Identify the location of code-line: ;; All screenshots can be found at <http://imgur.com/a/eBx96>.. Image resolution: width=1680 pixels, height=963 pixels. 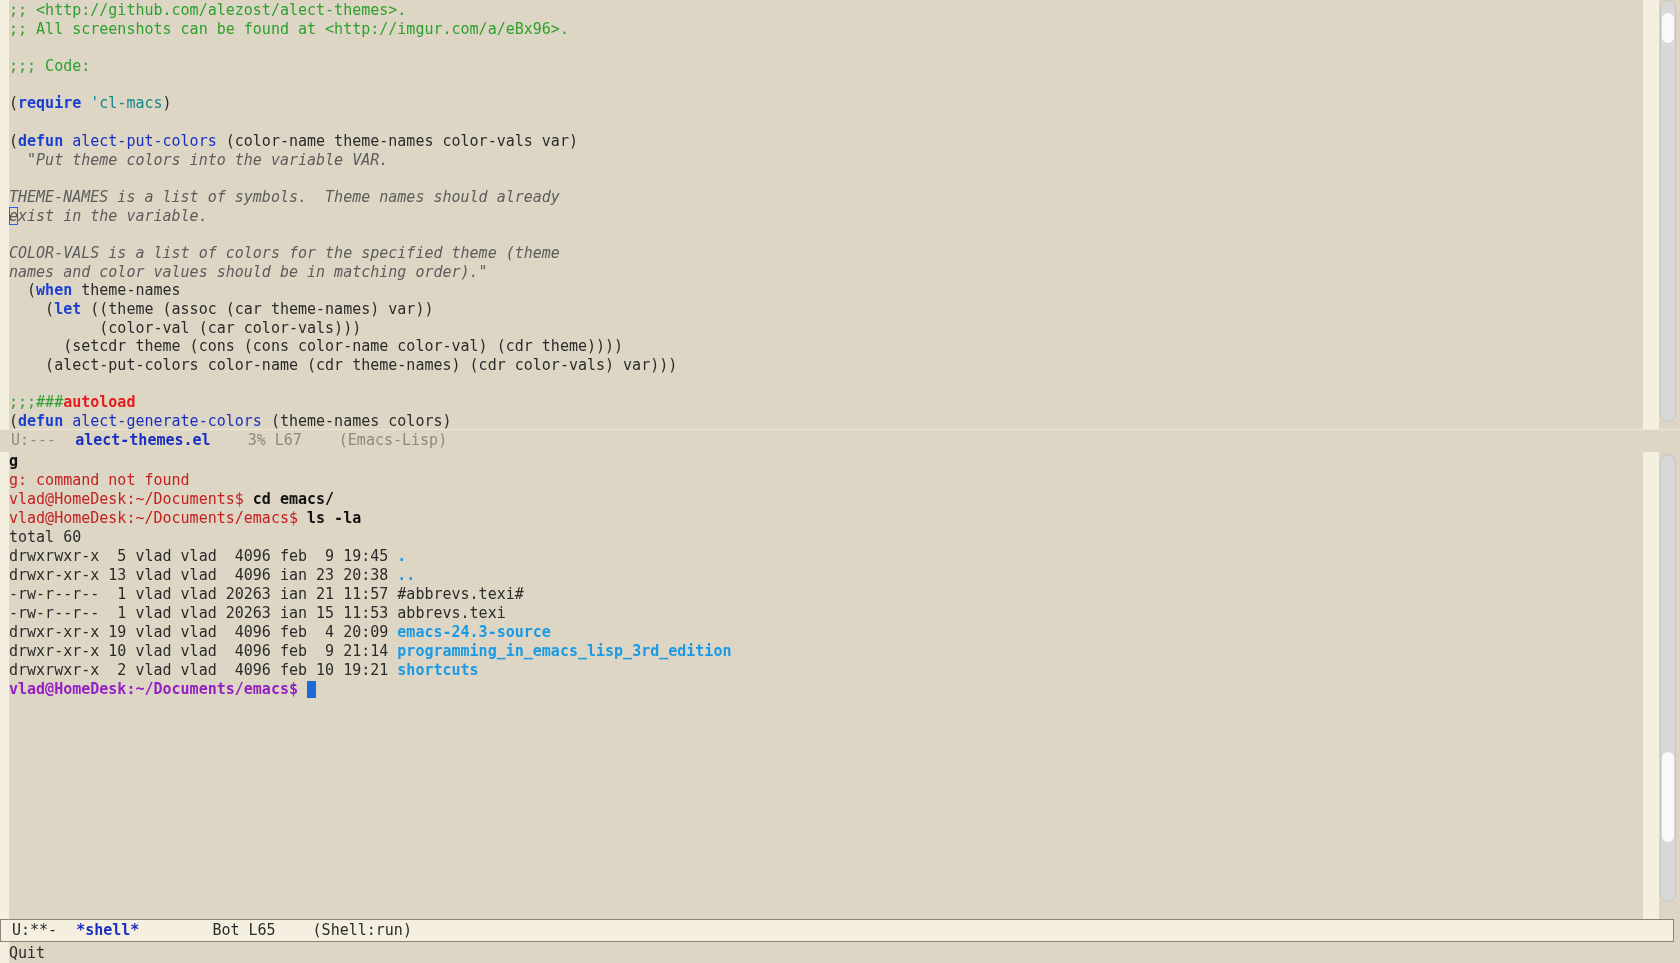
(289, 29).